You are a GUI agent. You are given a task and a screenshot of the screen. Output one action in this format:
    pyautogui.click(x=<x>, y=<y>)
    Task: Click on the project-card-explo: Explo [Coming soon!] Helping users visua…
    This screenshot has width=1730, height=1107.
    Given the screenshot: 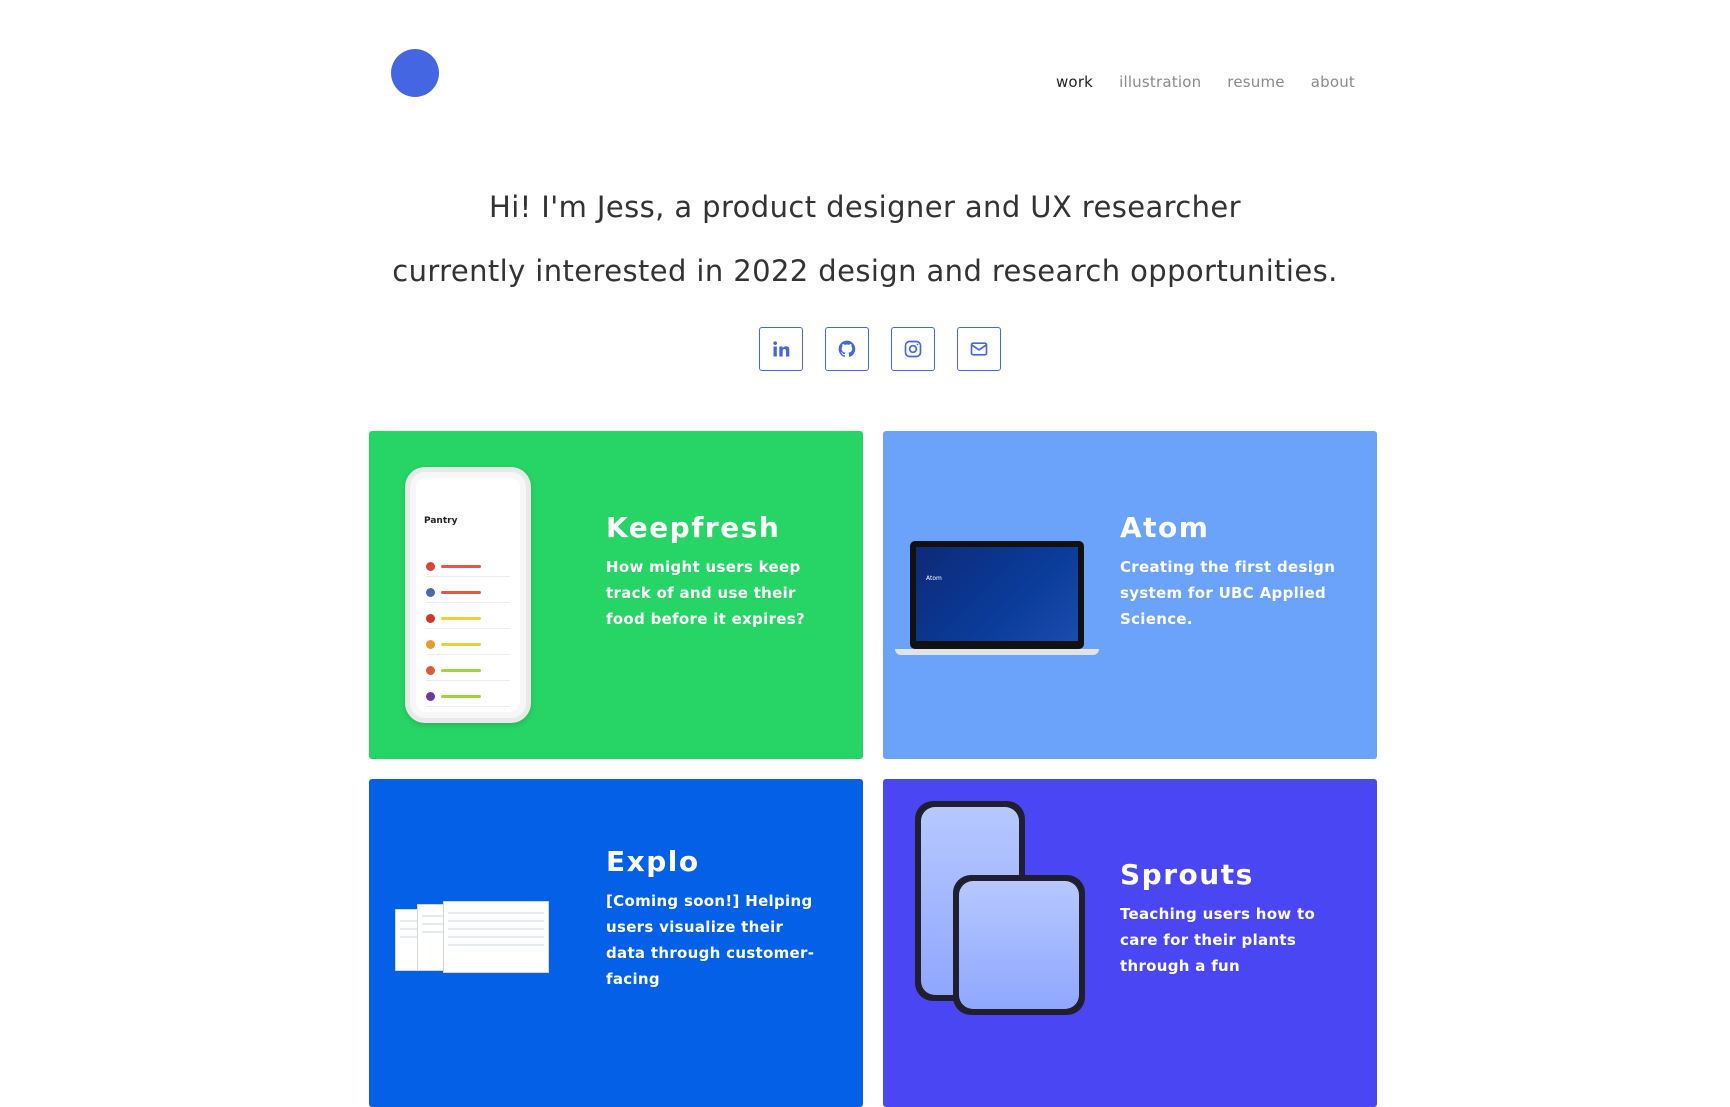 What is the action you would take?
    pyautogui.click(x=616, y=943)
    